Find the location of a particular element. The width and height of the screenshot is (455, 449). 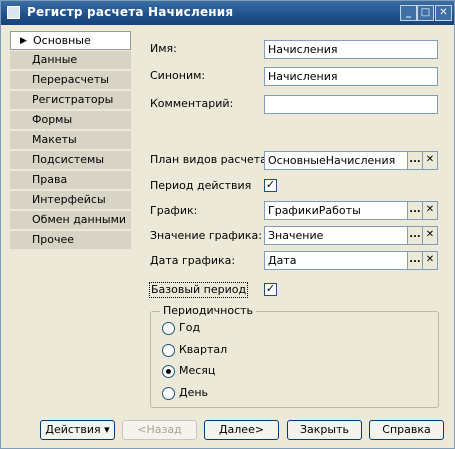

nav-item-osnovnye: ▶ Основные is located at coordinates (70, 40).